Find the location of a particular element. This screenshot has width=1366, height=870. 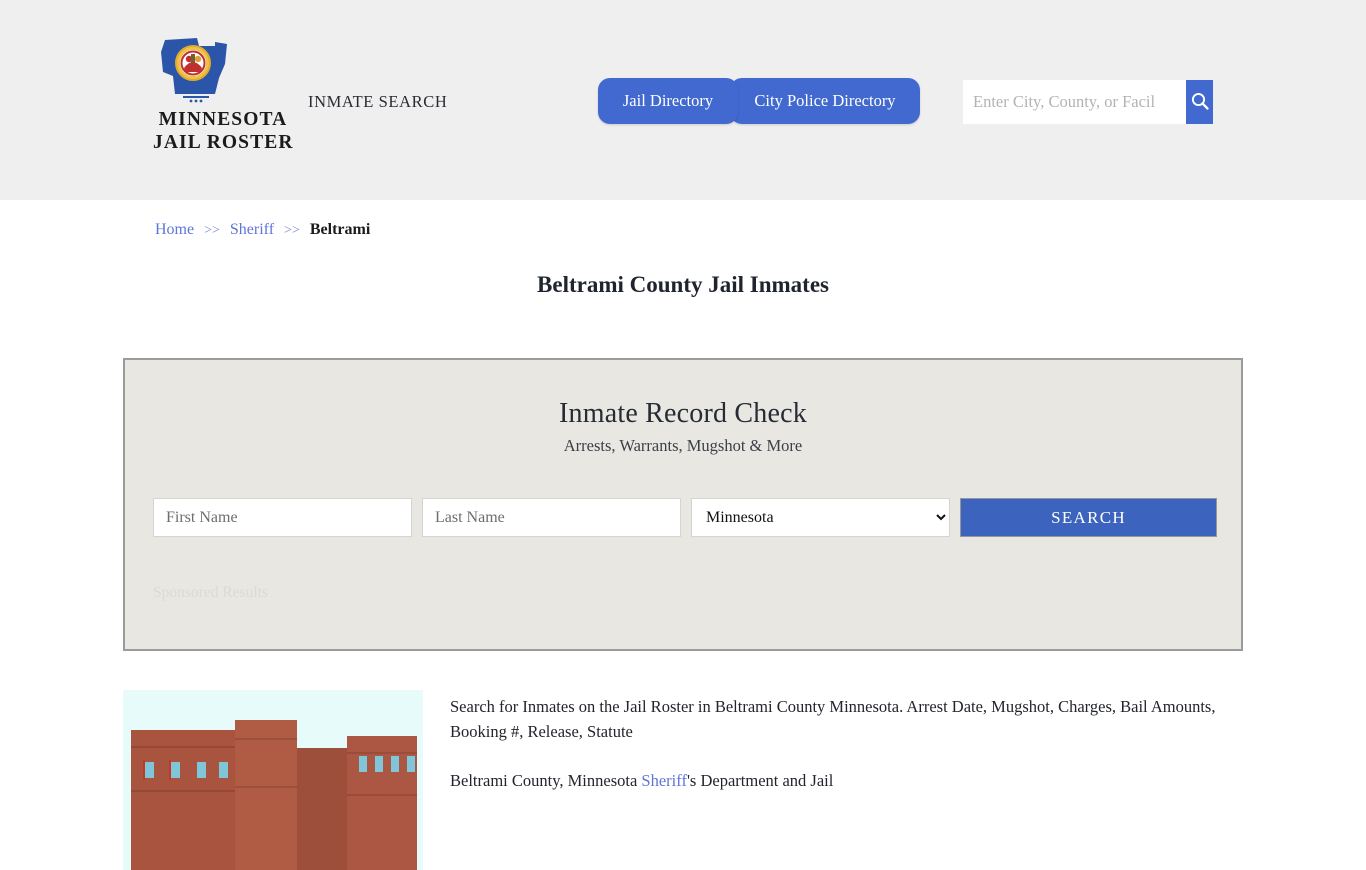

sheriff-link: Sheriff is located at coordinates (664, 780).